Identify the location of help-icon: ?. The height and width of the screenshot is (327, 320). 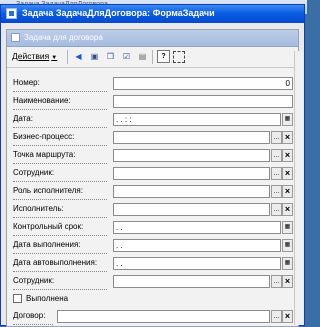
(163, 56).